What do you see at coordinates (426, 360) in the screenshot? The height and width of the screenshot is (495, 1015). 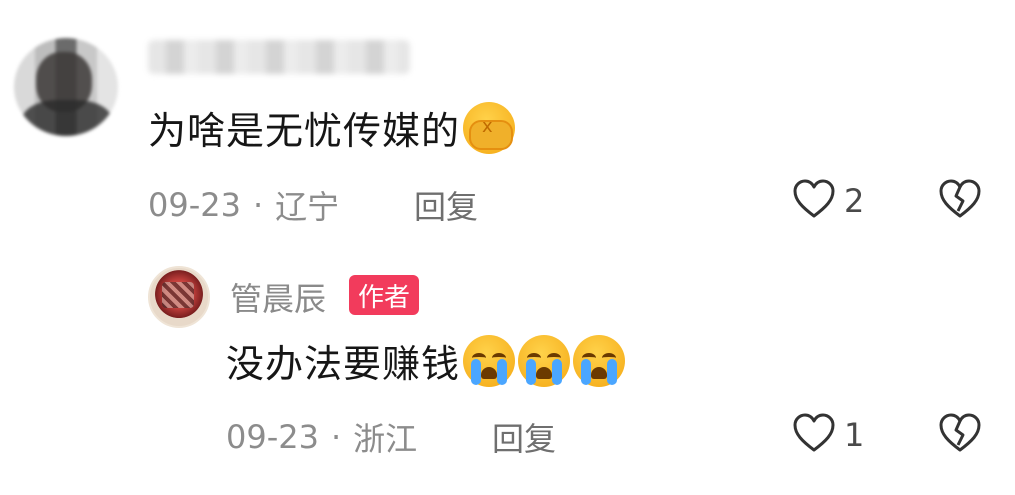 I see `reply-text: 没办法要赚钱` at bounding box center [426, 360].